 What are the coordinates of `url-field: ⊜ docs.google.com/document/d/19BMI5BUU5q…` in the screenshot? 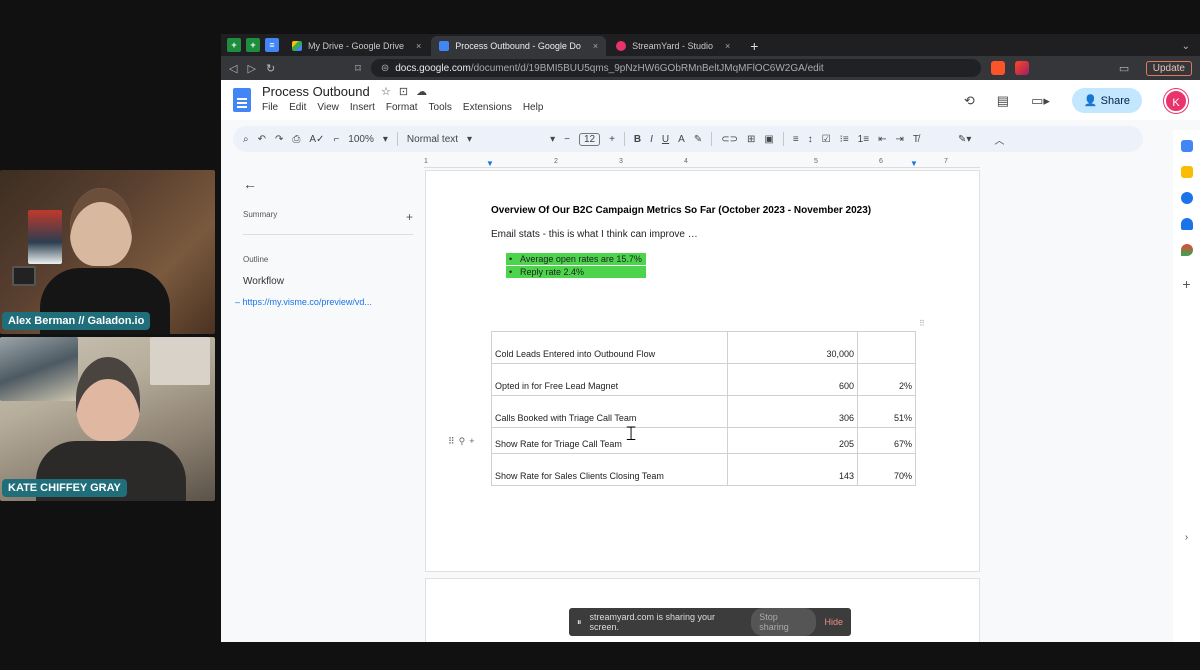 It's located at (675, 68).